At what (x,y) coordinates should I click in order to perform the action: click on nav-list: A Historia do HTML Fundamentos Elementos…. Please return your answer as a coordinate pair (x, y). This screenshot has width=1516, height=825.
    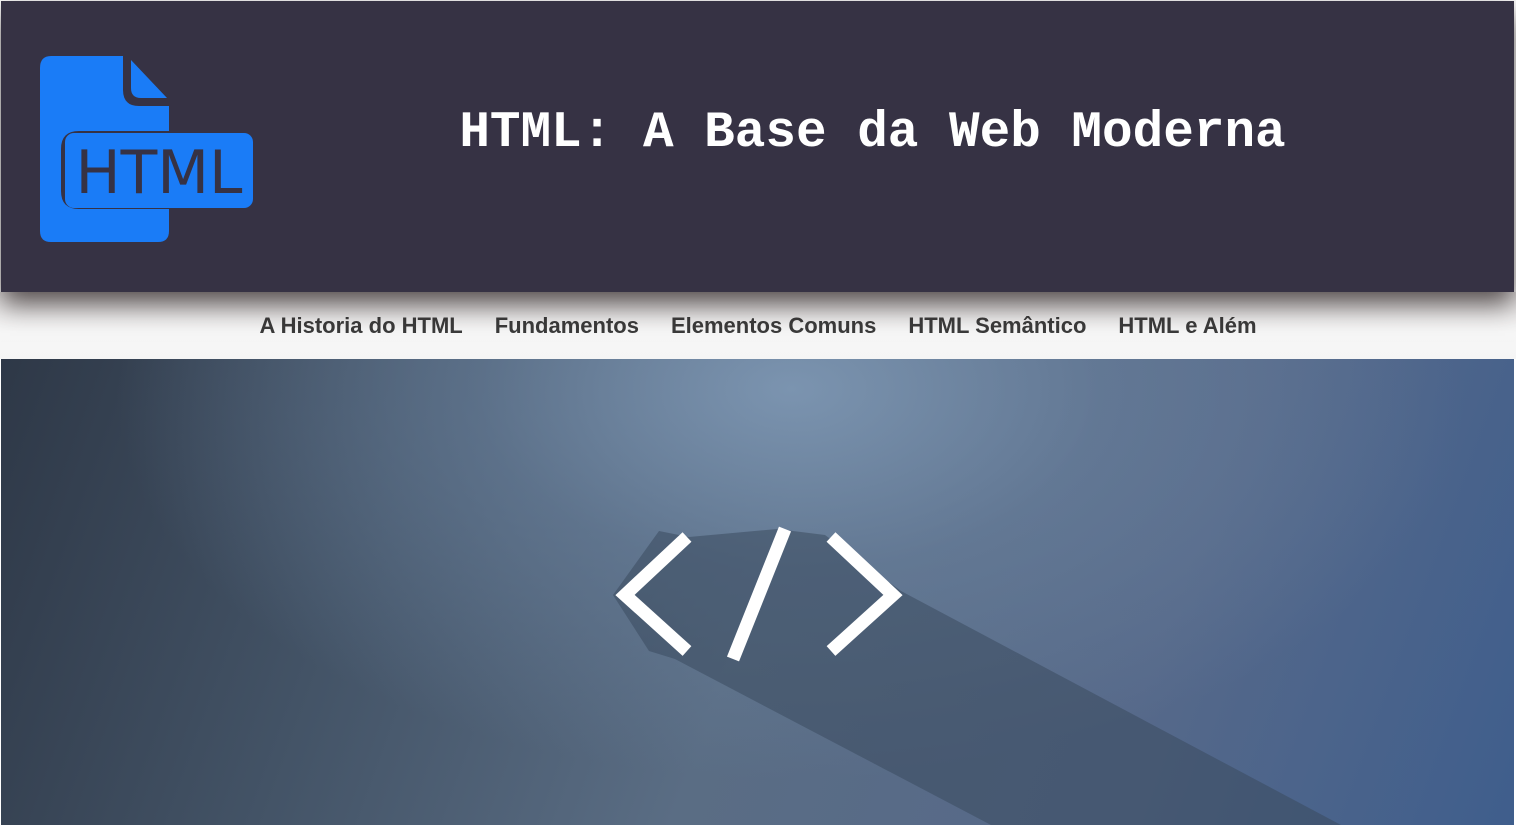
    Looking at the image, I should click on (758, 325).